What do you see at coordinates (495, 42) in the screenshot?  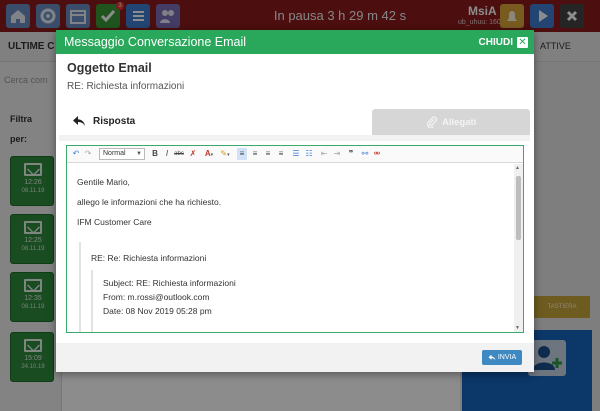 I see `close-label: CHIUDI` at bounding box center [495, 42].